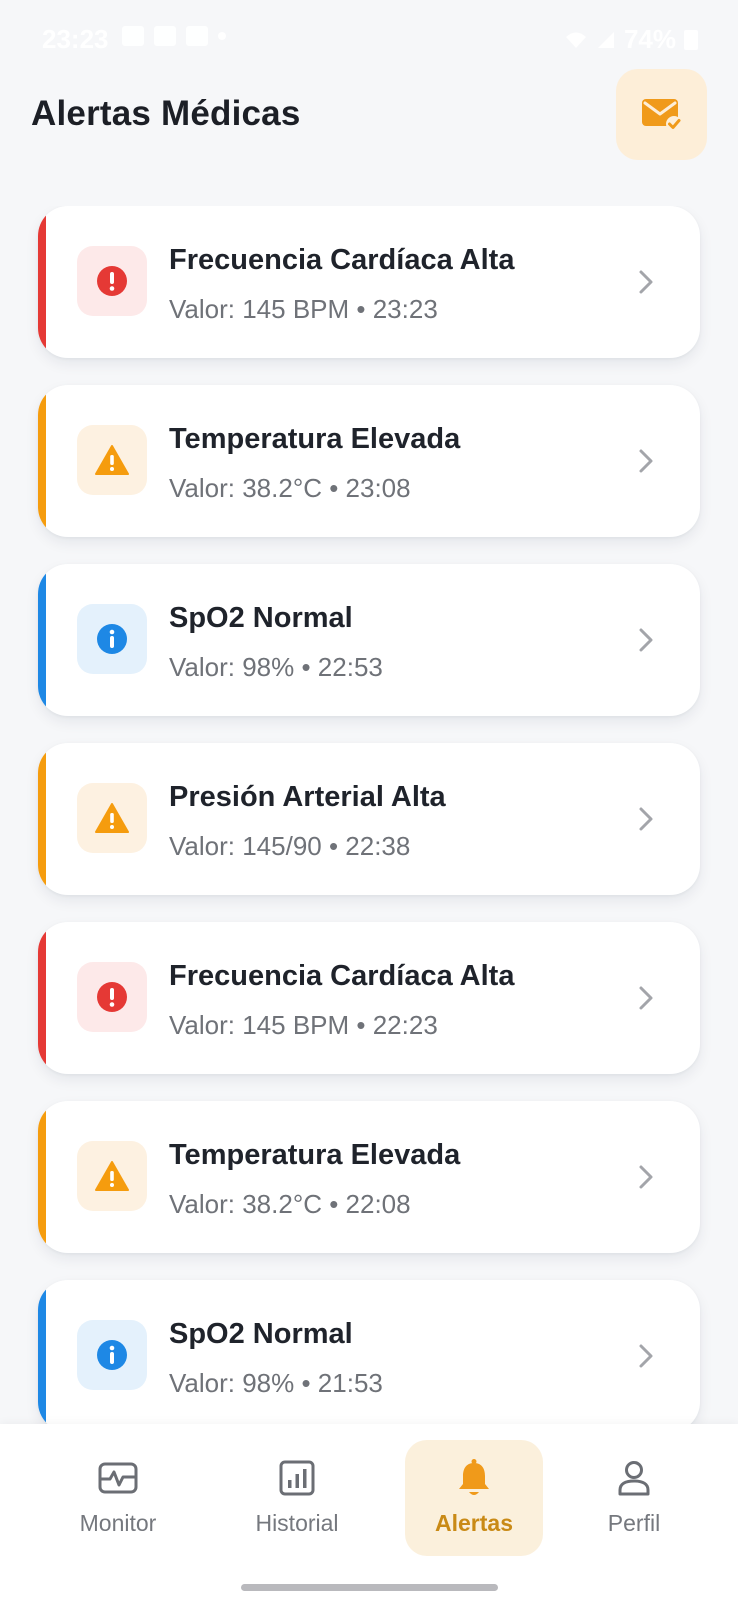 The width and height of the screenshot is (738, 1600). I want to click on alert-card-info: SpO2 Normal Valor: 98% • 21:53, so click(369, 1352).